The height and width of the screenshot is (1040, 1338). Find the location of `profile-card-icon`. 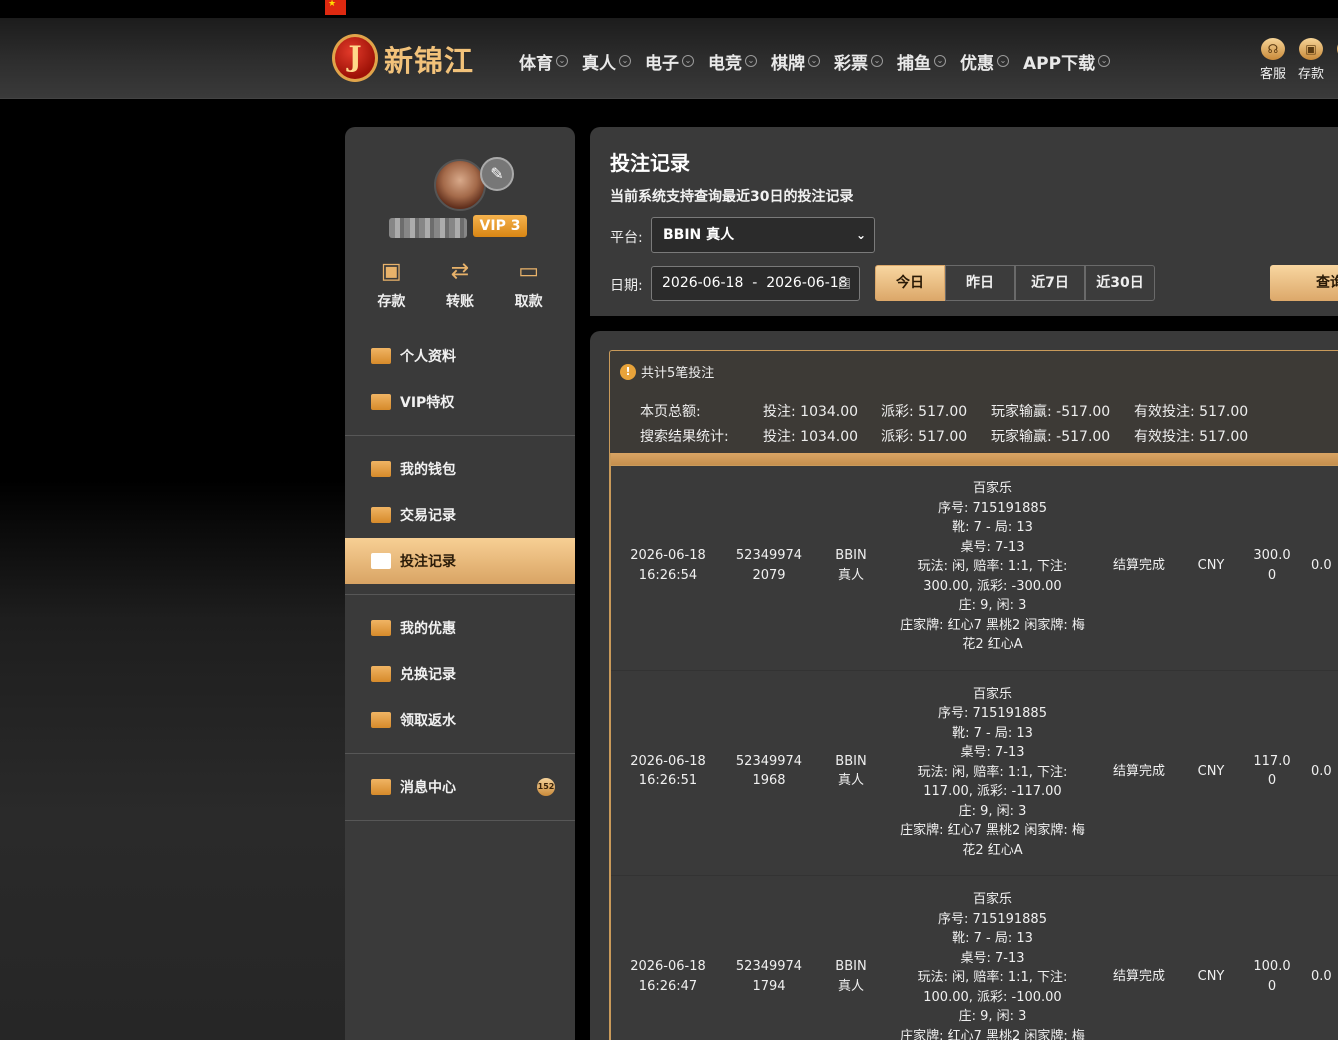

profile-card-icon is located at coordinates (381, 356).